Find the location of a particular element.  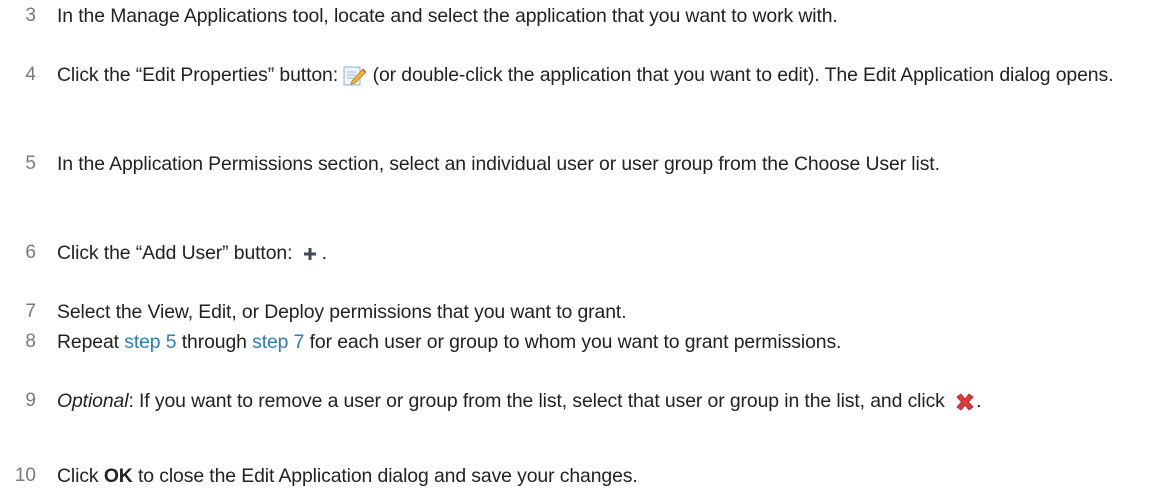

step-number: 7 is located at coordinates (30, 311).